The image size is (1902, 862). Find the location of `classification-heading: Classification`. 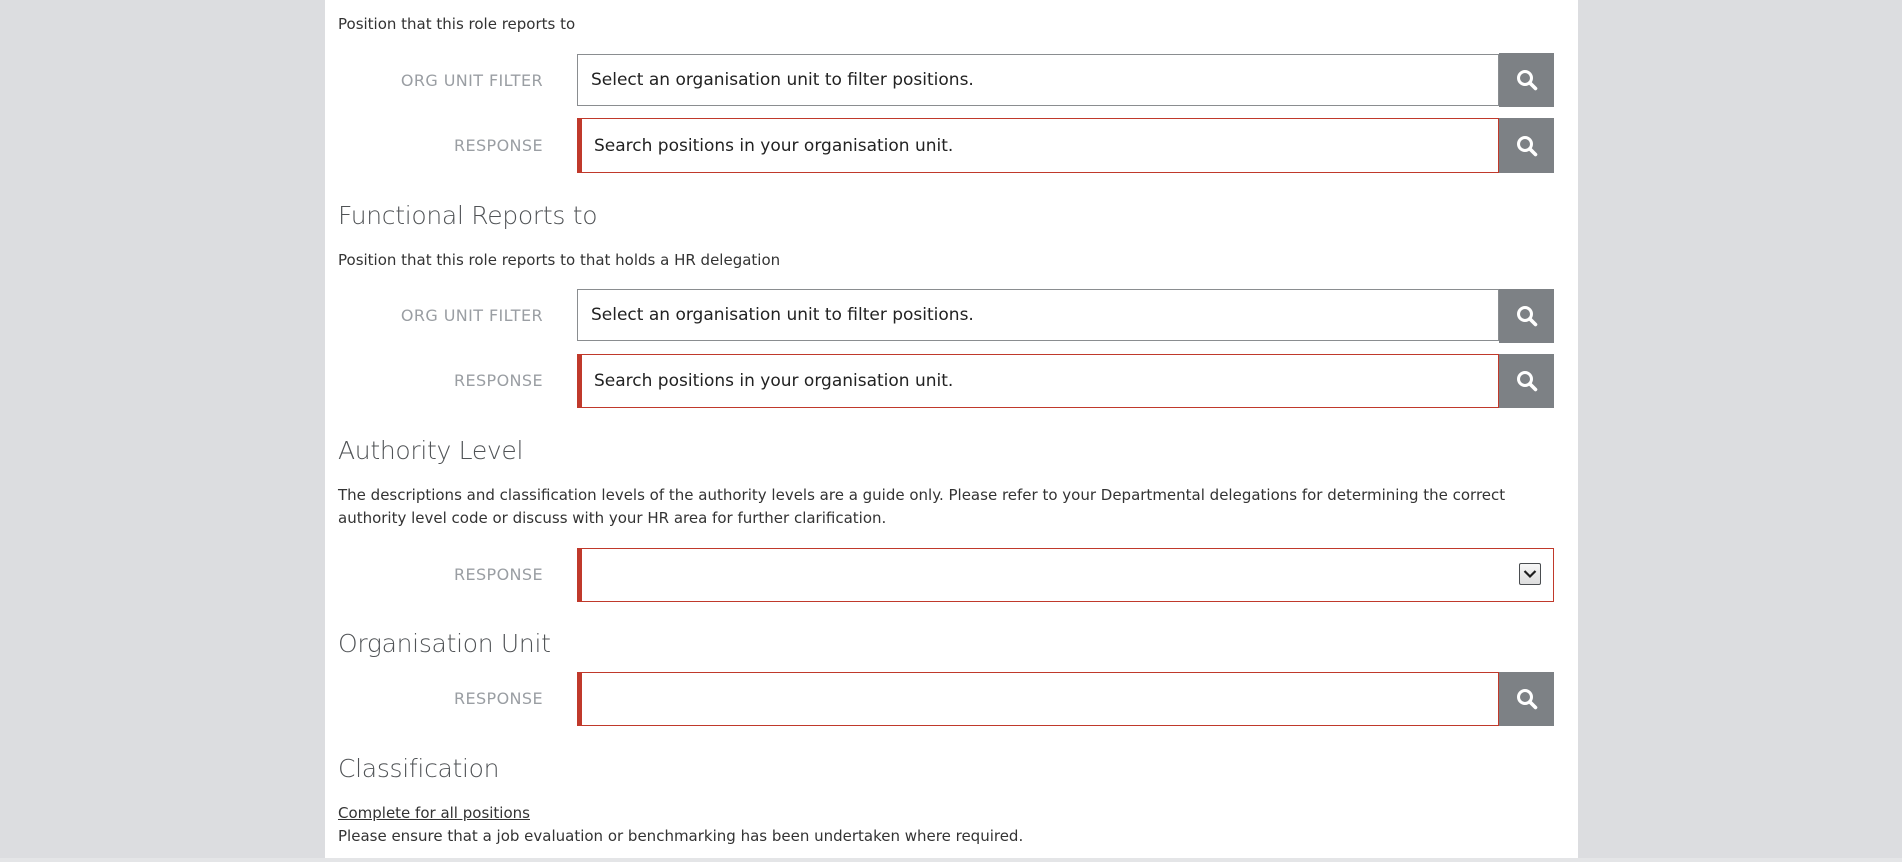

classification-heading: Classification is located at coordinates (419, 768).